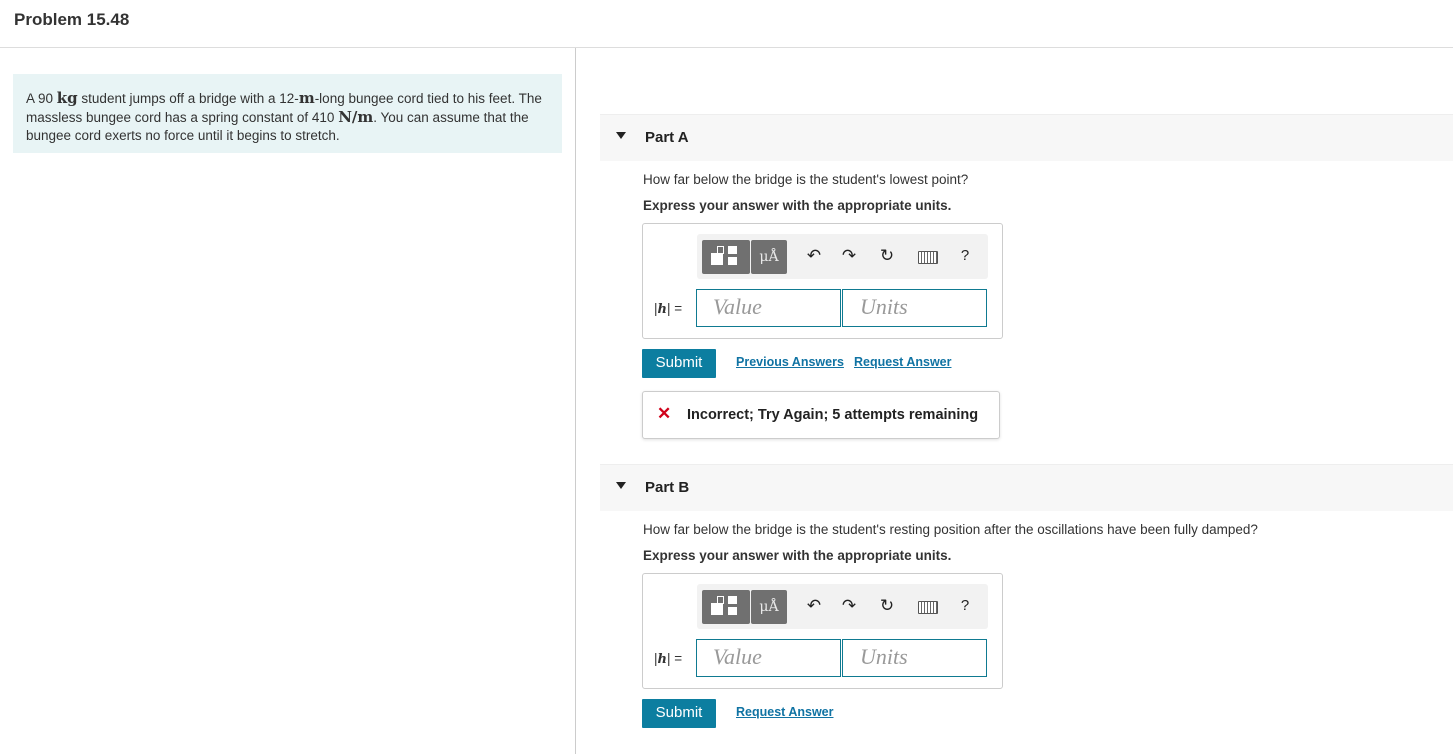 The image size is (1453, 754). I want to click on part-a-header: Part A, so click(1026, 137).